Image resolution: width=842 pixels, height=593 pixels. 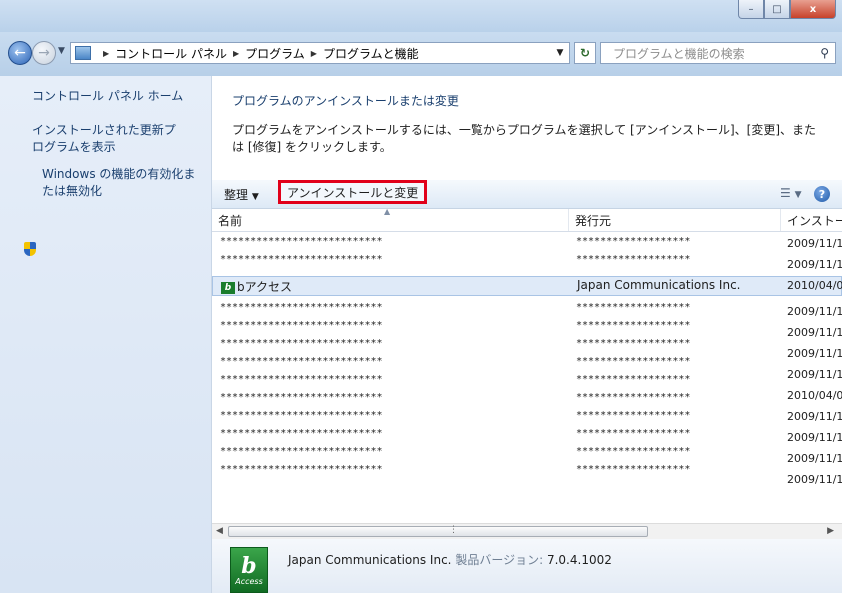 I want to click on page-title: プログラムのアンインストールまたは変更, so click(x=345, y=101).